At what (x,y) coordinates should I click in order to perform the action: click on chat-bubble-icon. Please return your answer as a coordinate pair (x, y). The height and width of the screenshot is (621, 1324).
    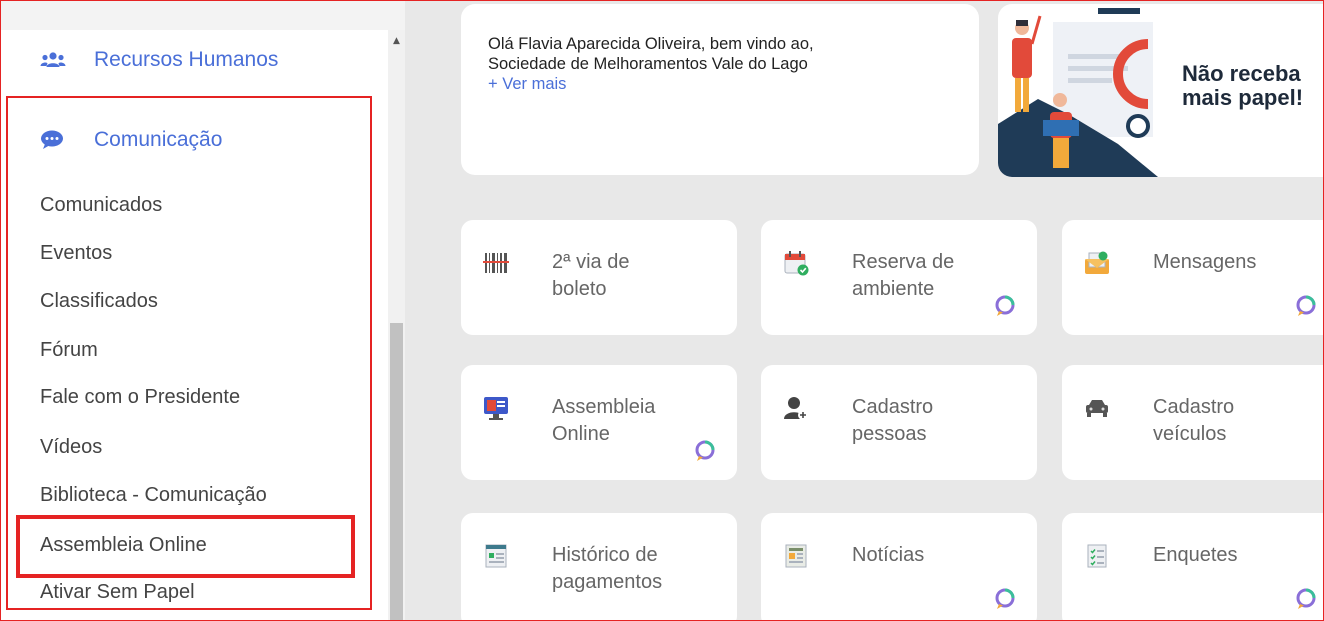
    Looking at the image, I should click on (53, 140).